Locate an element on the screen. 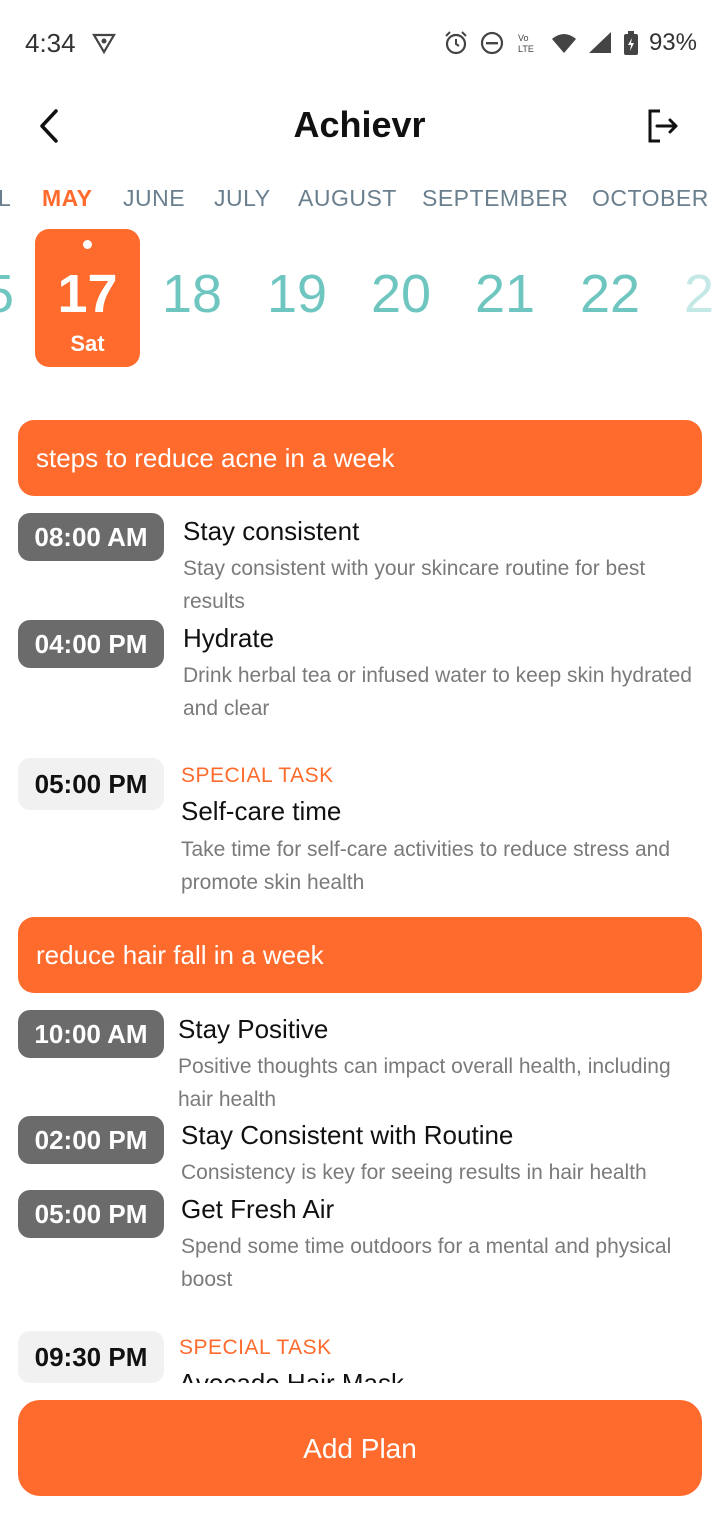 The height and width of the screenshot is (1513, 719). day-item-selected: 17 Sat is located at coordinates (87, 298).